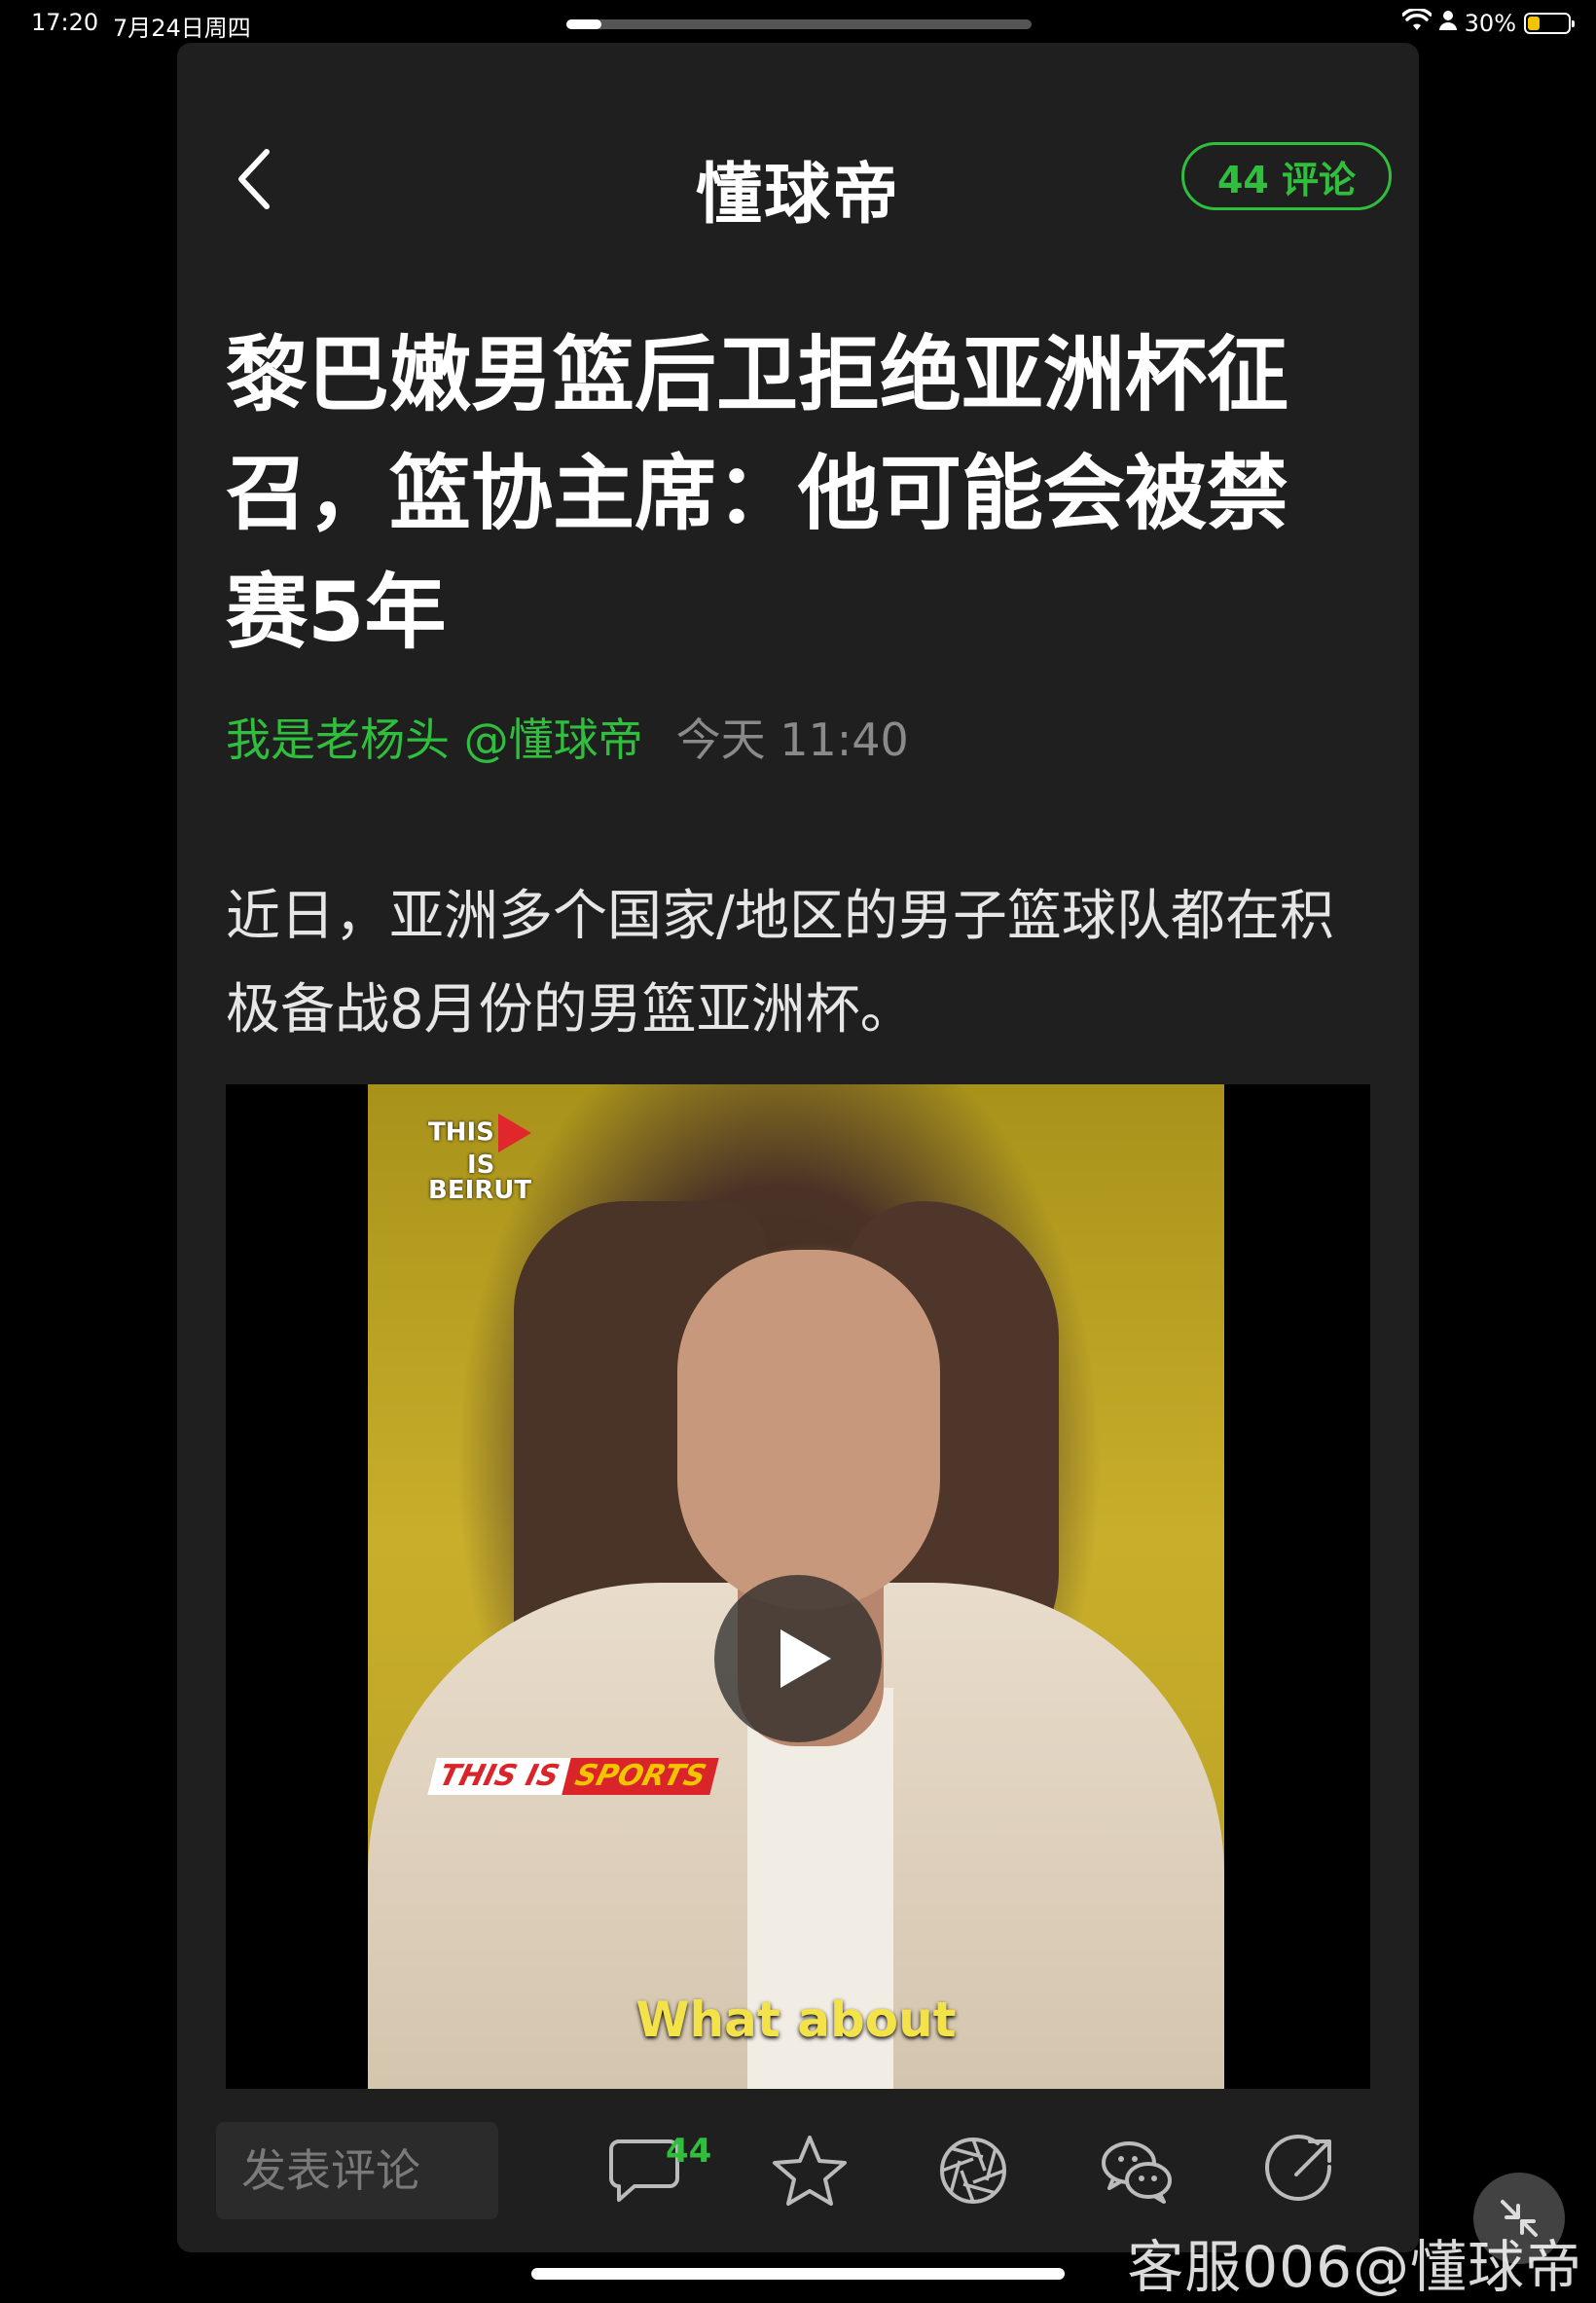 The width and height of the screenshot is (1596, 2303). I want to click on status-icons: 30%, so click(1487, 23).